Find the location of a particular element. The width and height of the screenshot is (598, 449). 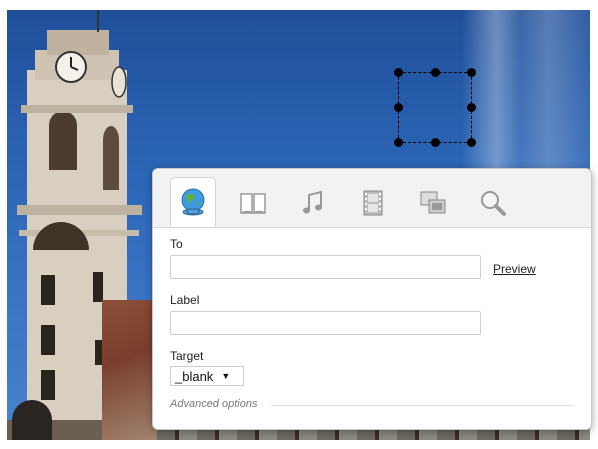

label-label: Label is located at coordinates (185, 300).